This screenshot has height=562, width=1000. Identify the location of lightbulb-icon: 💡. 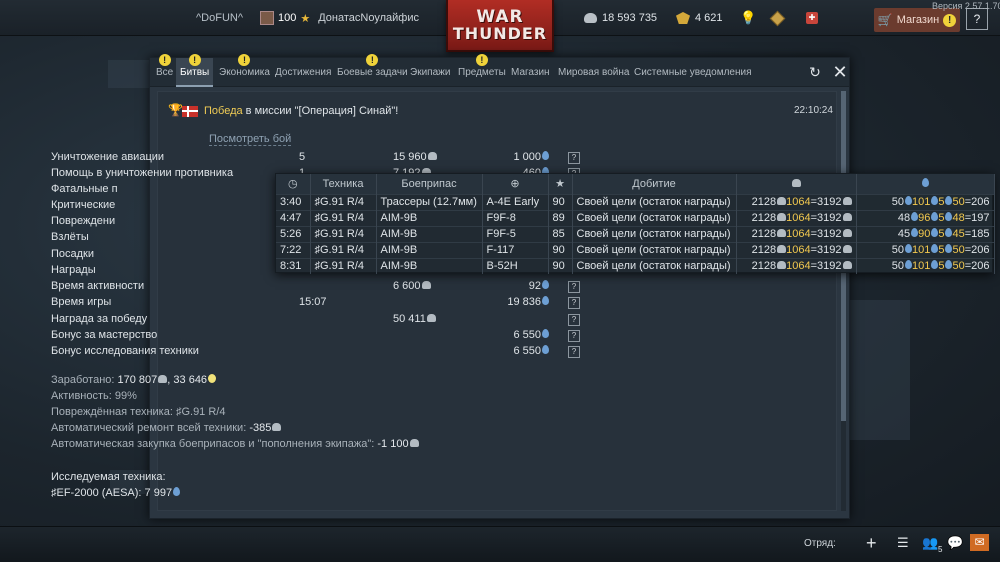
(748, 18).